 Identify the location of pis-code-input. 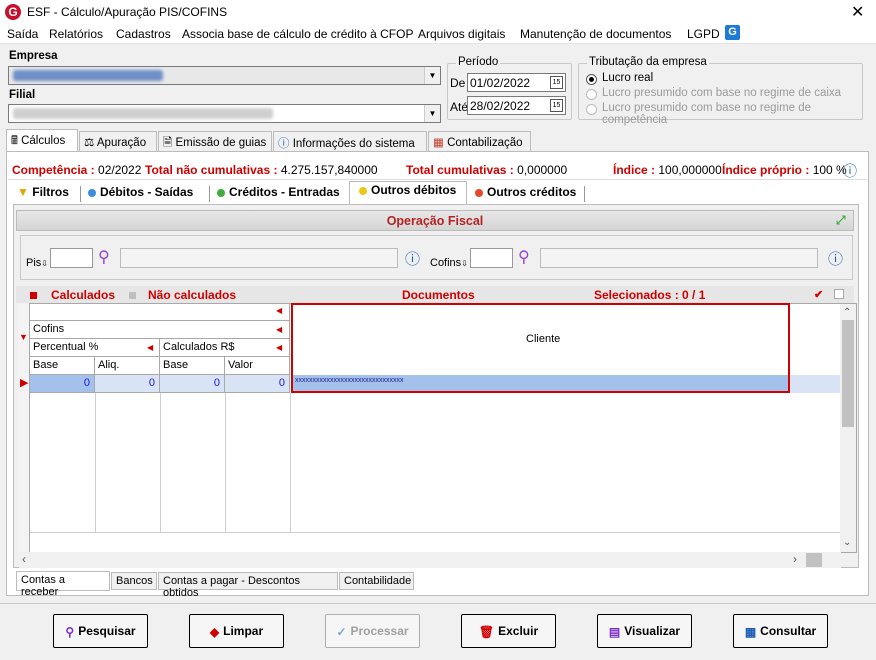
(71, 258).